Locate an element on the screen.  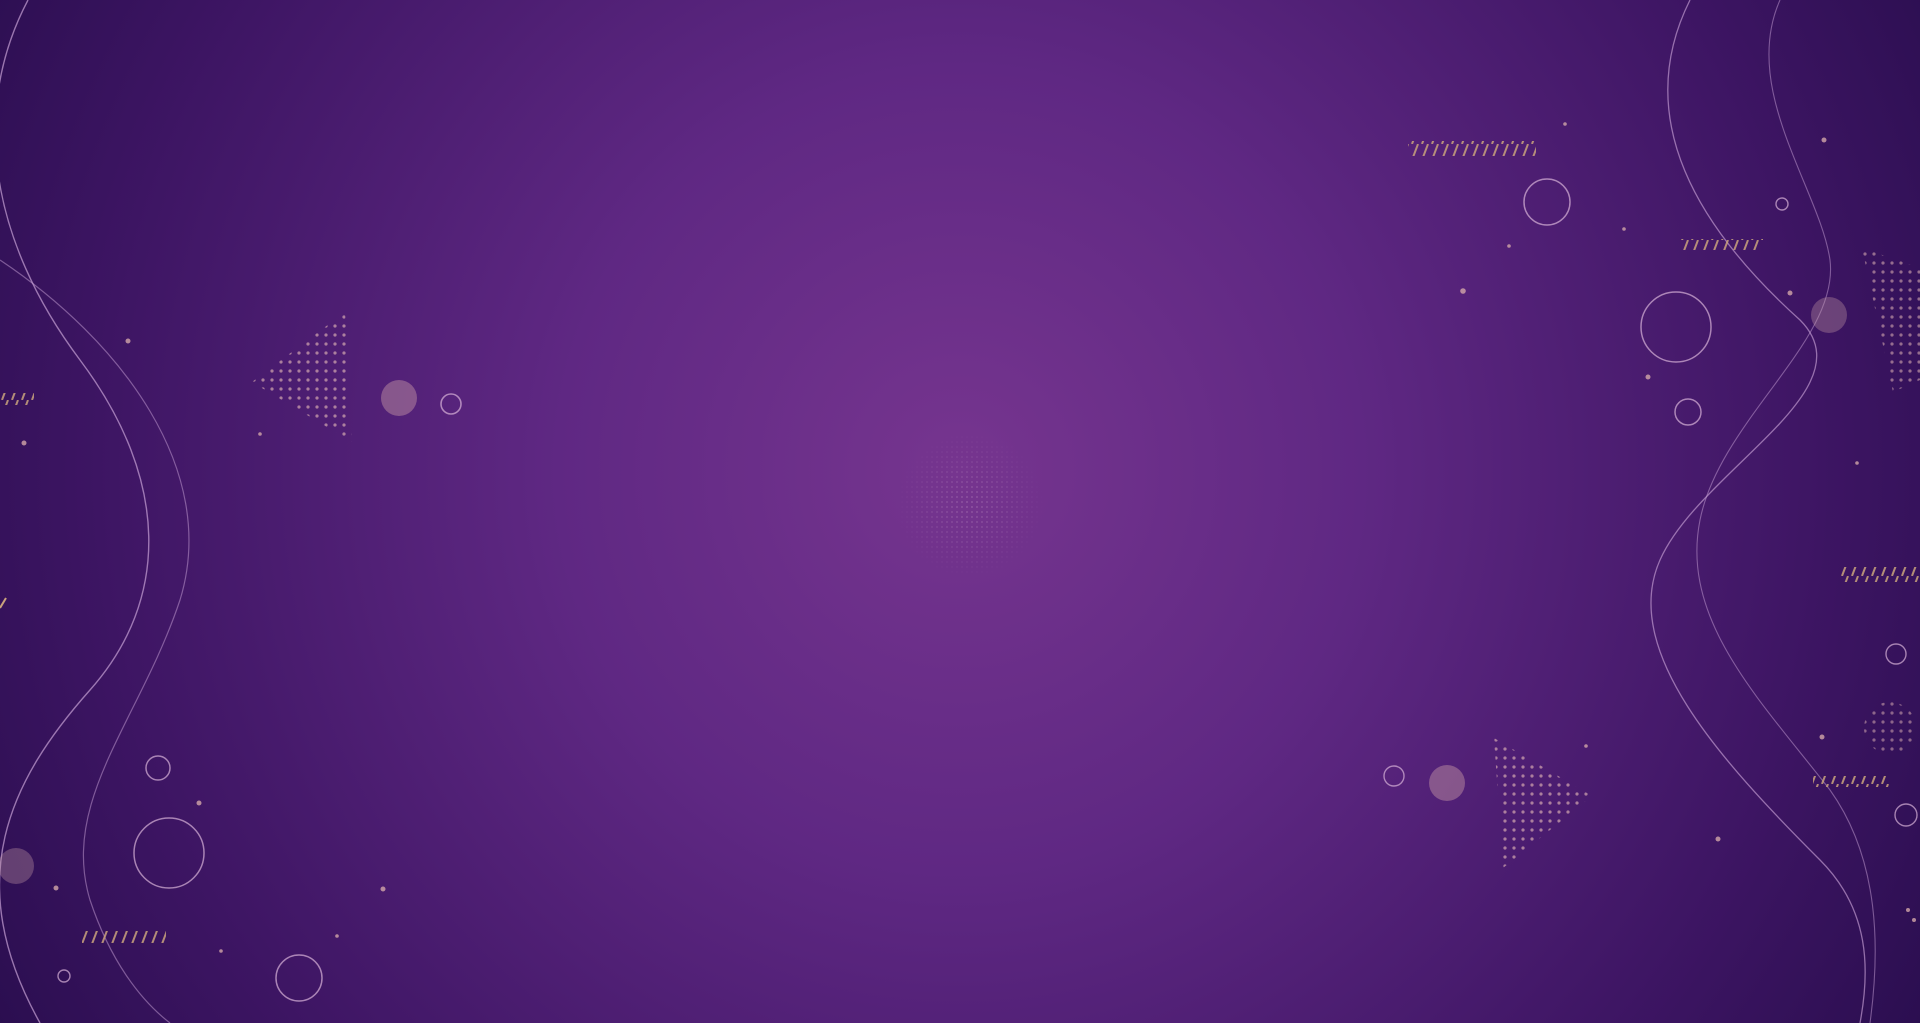
left-hatch-bottom is located at coordinates (124, 937).